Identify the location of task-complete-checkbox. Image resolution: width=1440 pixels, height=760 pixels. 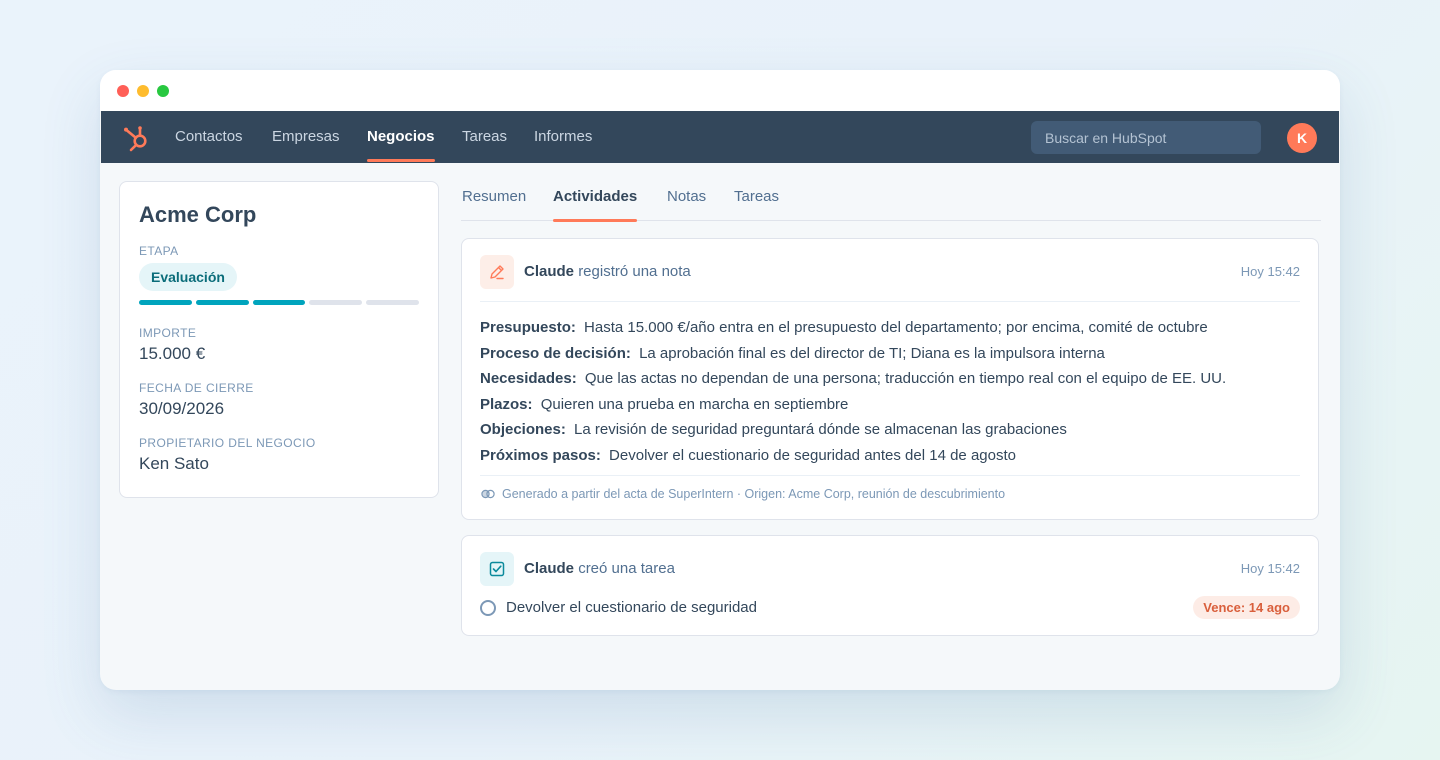
(488, 608).